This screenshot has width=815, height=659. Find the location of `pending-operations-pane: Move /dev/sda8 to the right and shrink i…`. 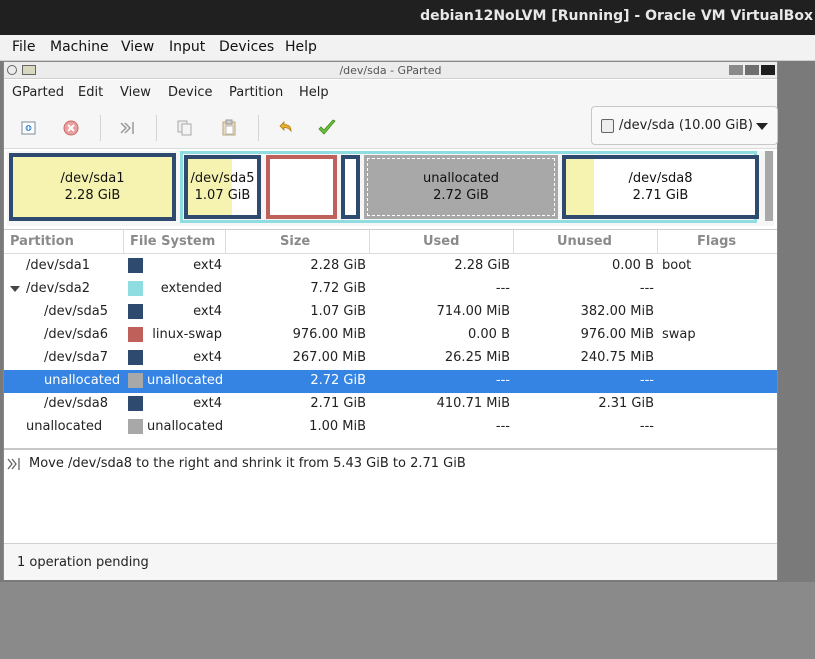

pending-operations-pane: Move /dev/sda8 to the right and shrink i… is located at coordinates (390, 495).